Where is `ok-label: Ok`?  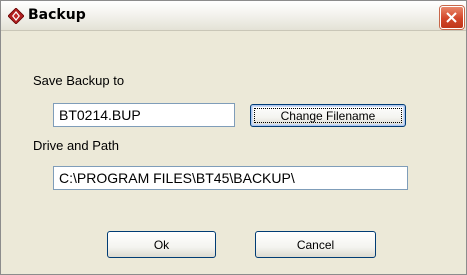 ok-label: Ok is located at coordinates (161, 244).